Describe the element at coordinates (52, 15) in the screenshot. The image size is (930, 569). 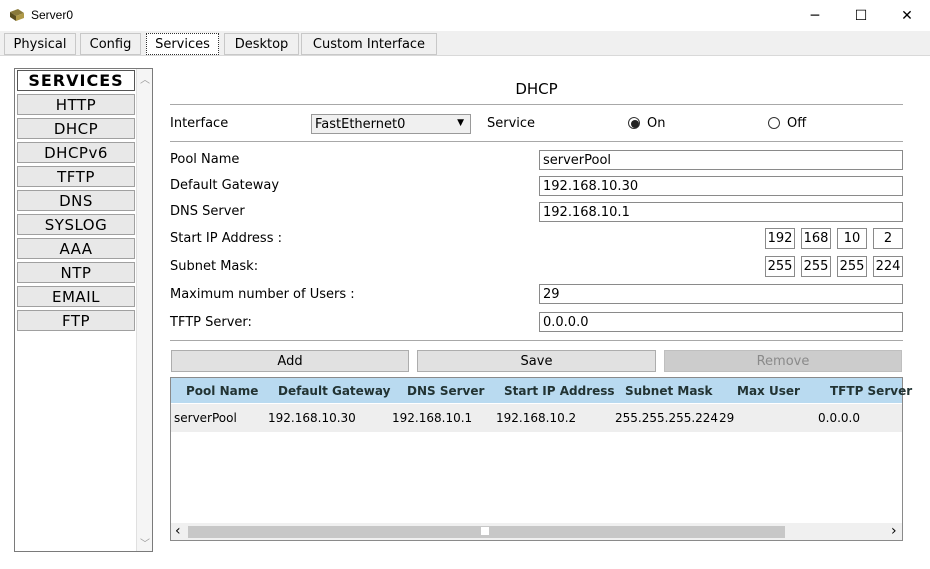
I see `window-title: Server0` at that location.